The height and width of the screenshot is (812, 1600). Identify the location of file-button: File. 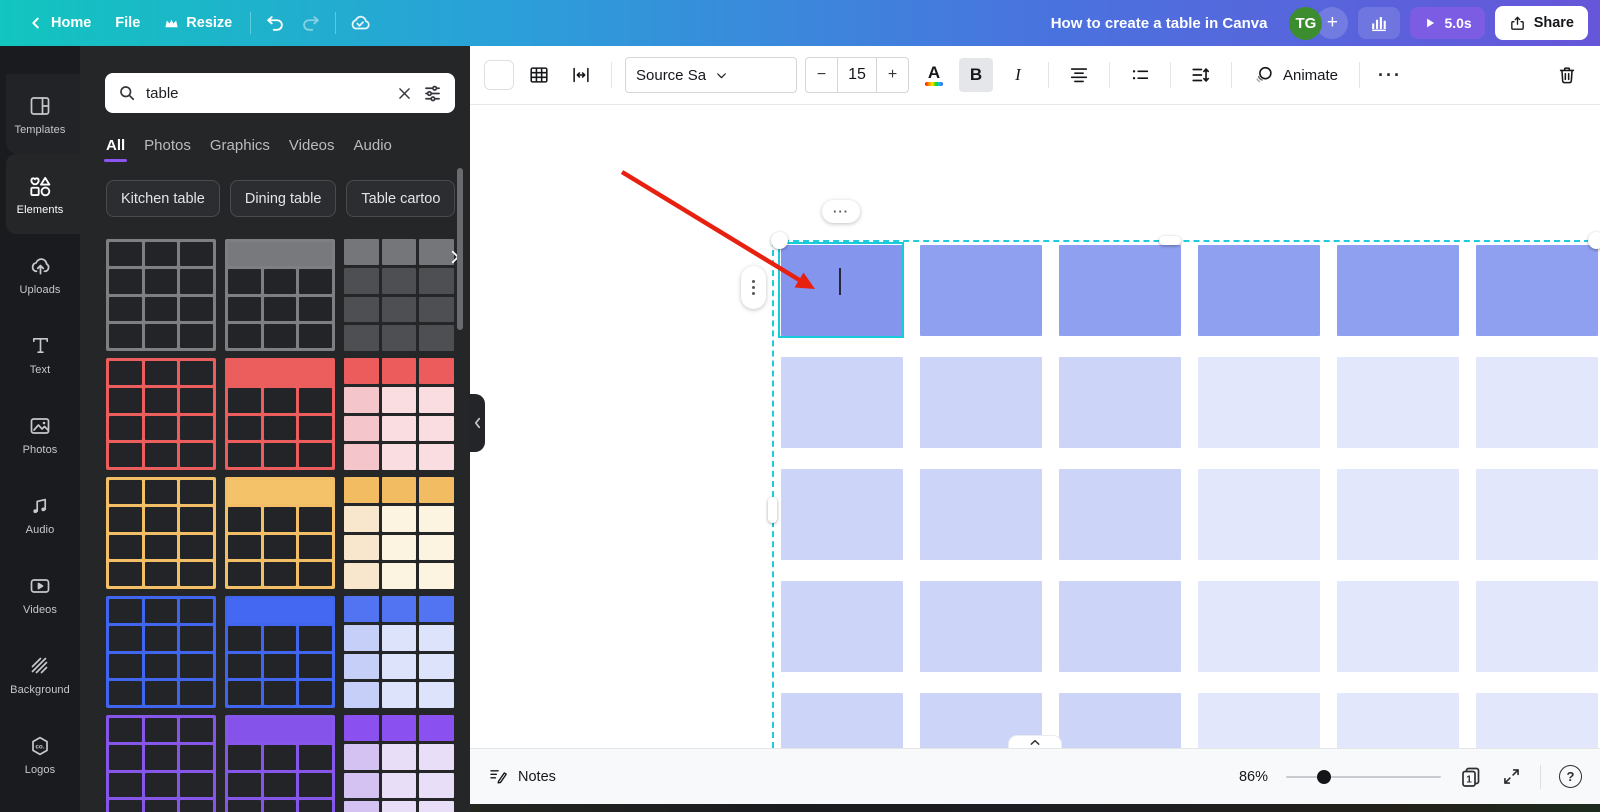
(127, 23).